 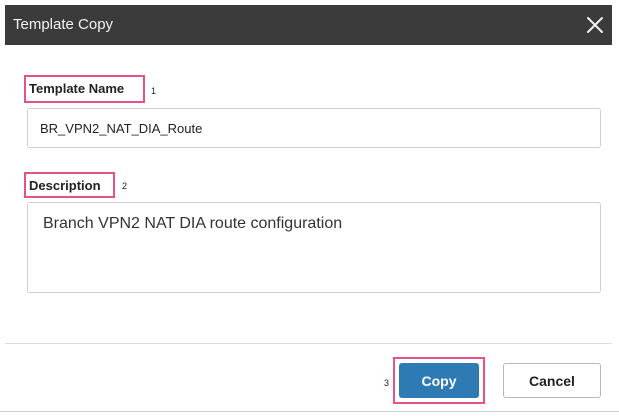 I want to click on footer-divider, so click(x=308, y=343).